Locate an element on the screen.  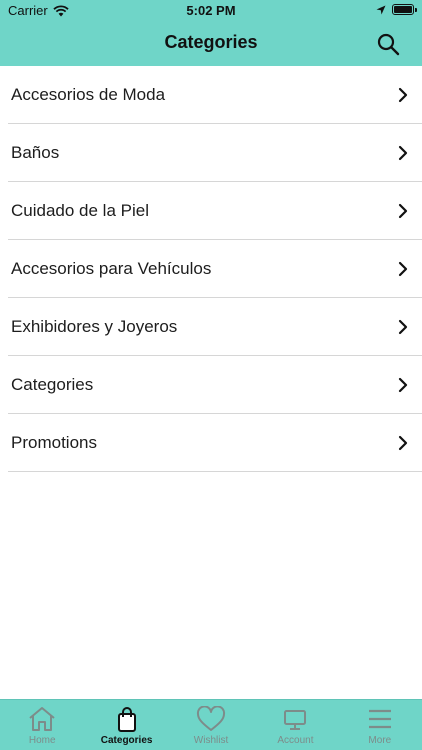
tab-home-label: Home is located at coordinates (42, 740).